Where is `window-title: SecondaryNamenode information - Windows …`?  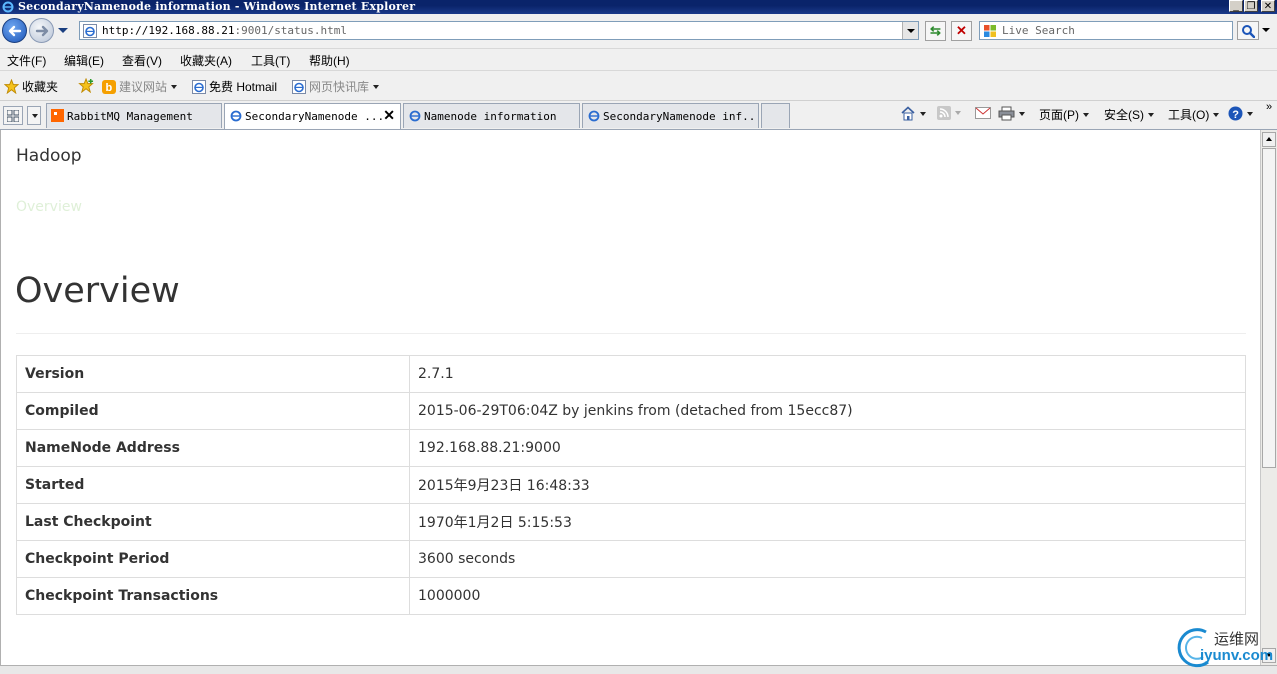
window-title: SecondaryNamenode information - Windows … is located at coordinates (217, 6).